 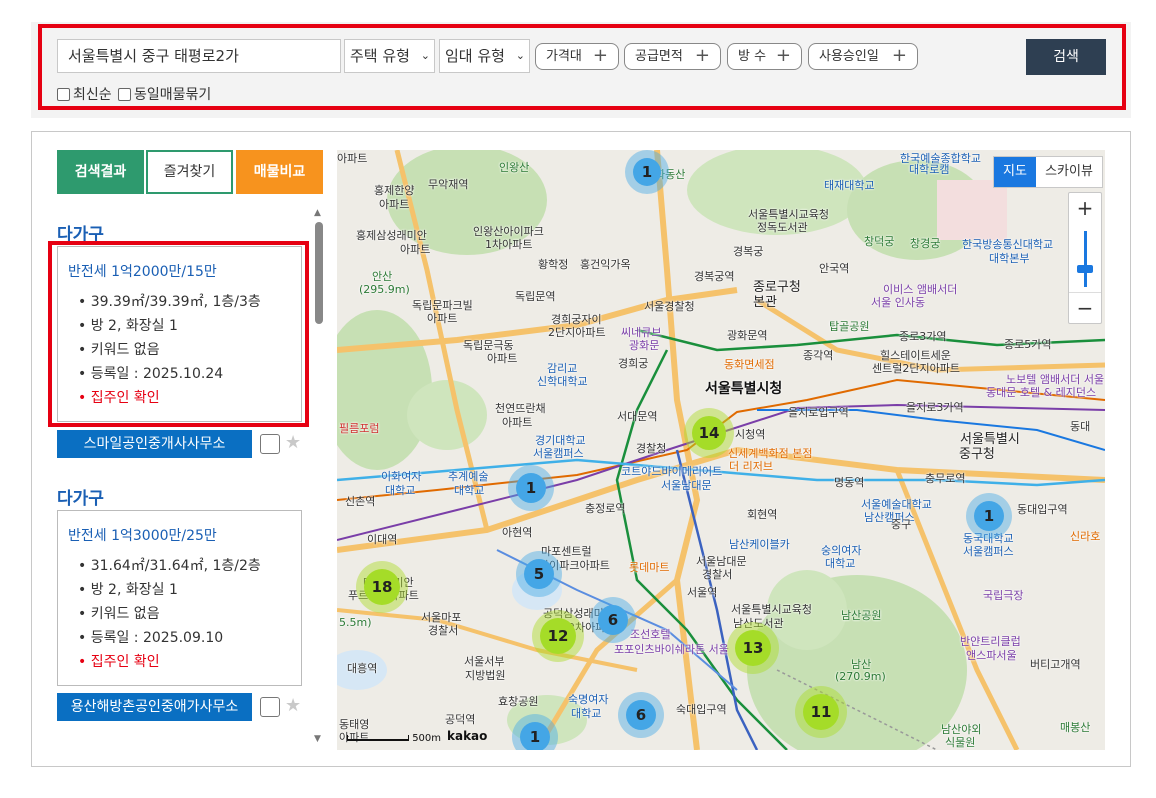 What do you see at coordinates (935, 407) in the screenshot?
I see `map-label: 을지로3가역` at bounding box center [935, 407].